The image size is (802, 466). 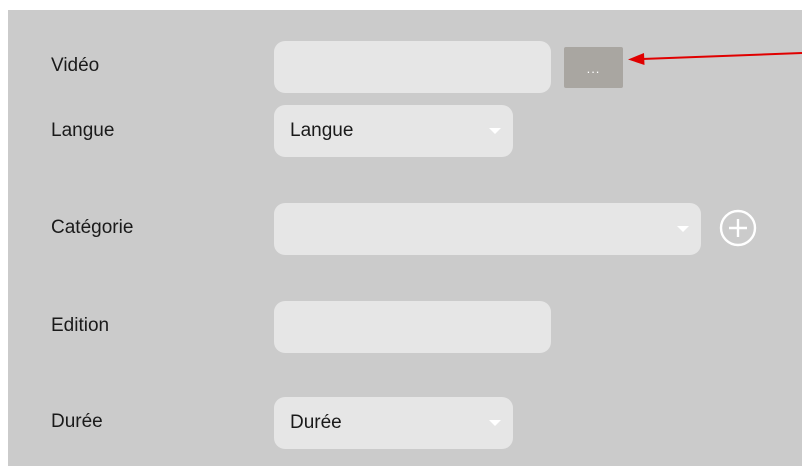 I want to click on categorie-label: Catégorie, so click(x=92, y=227).